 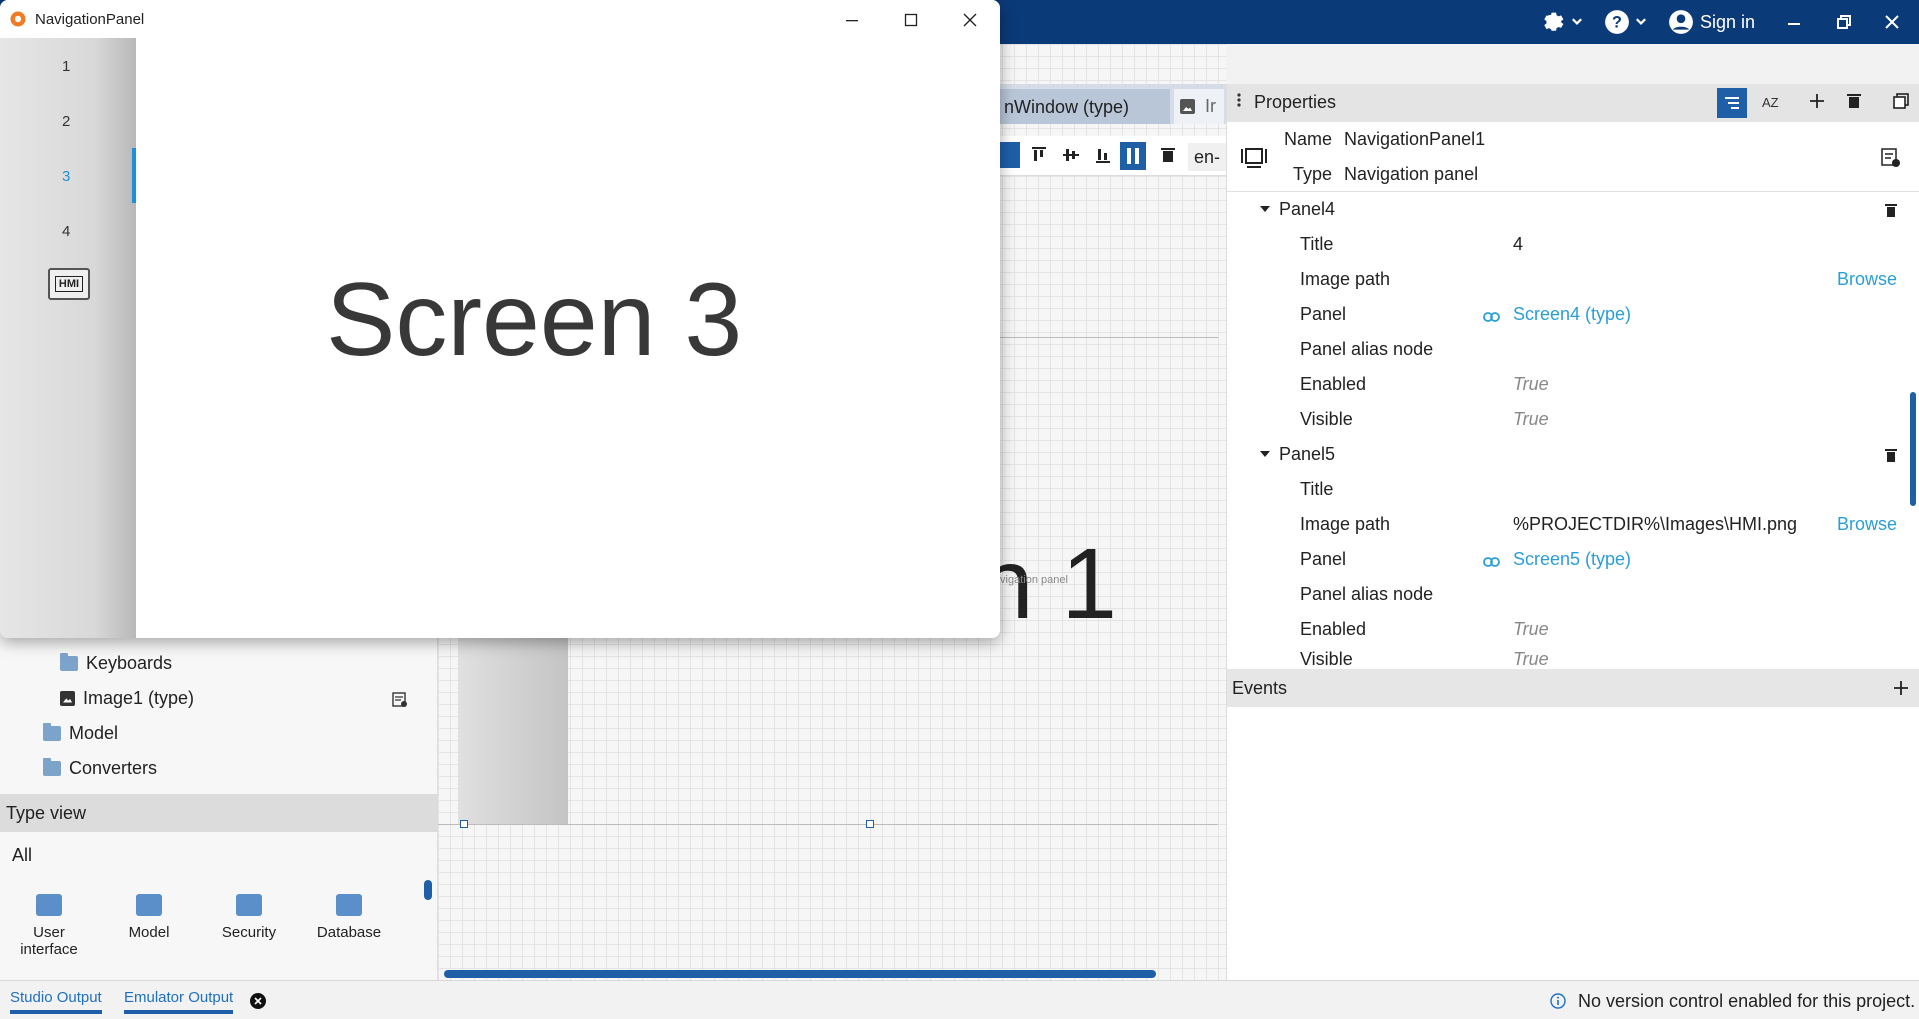 What do you see at coordinates (66, 66) in the screenshot?
I see `nav-item-1: 1` at bounding box center [66, 66].